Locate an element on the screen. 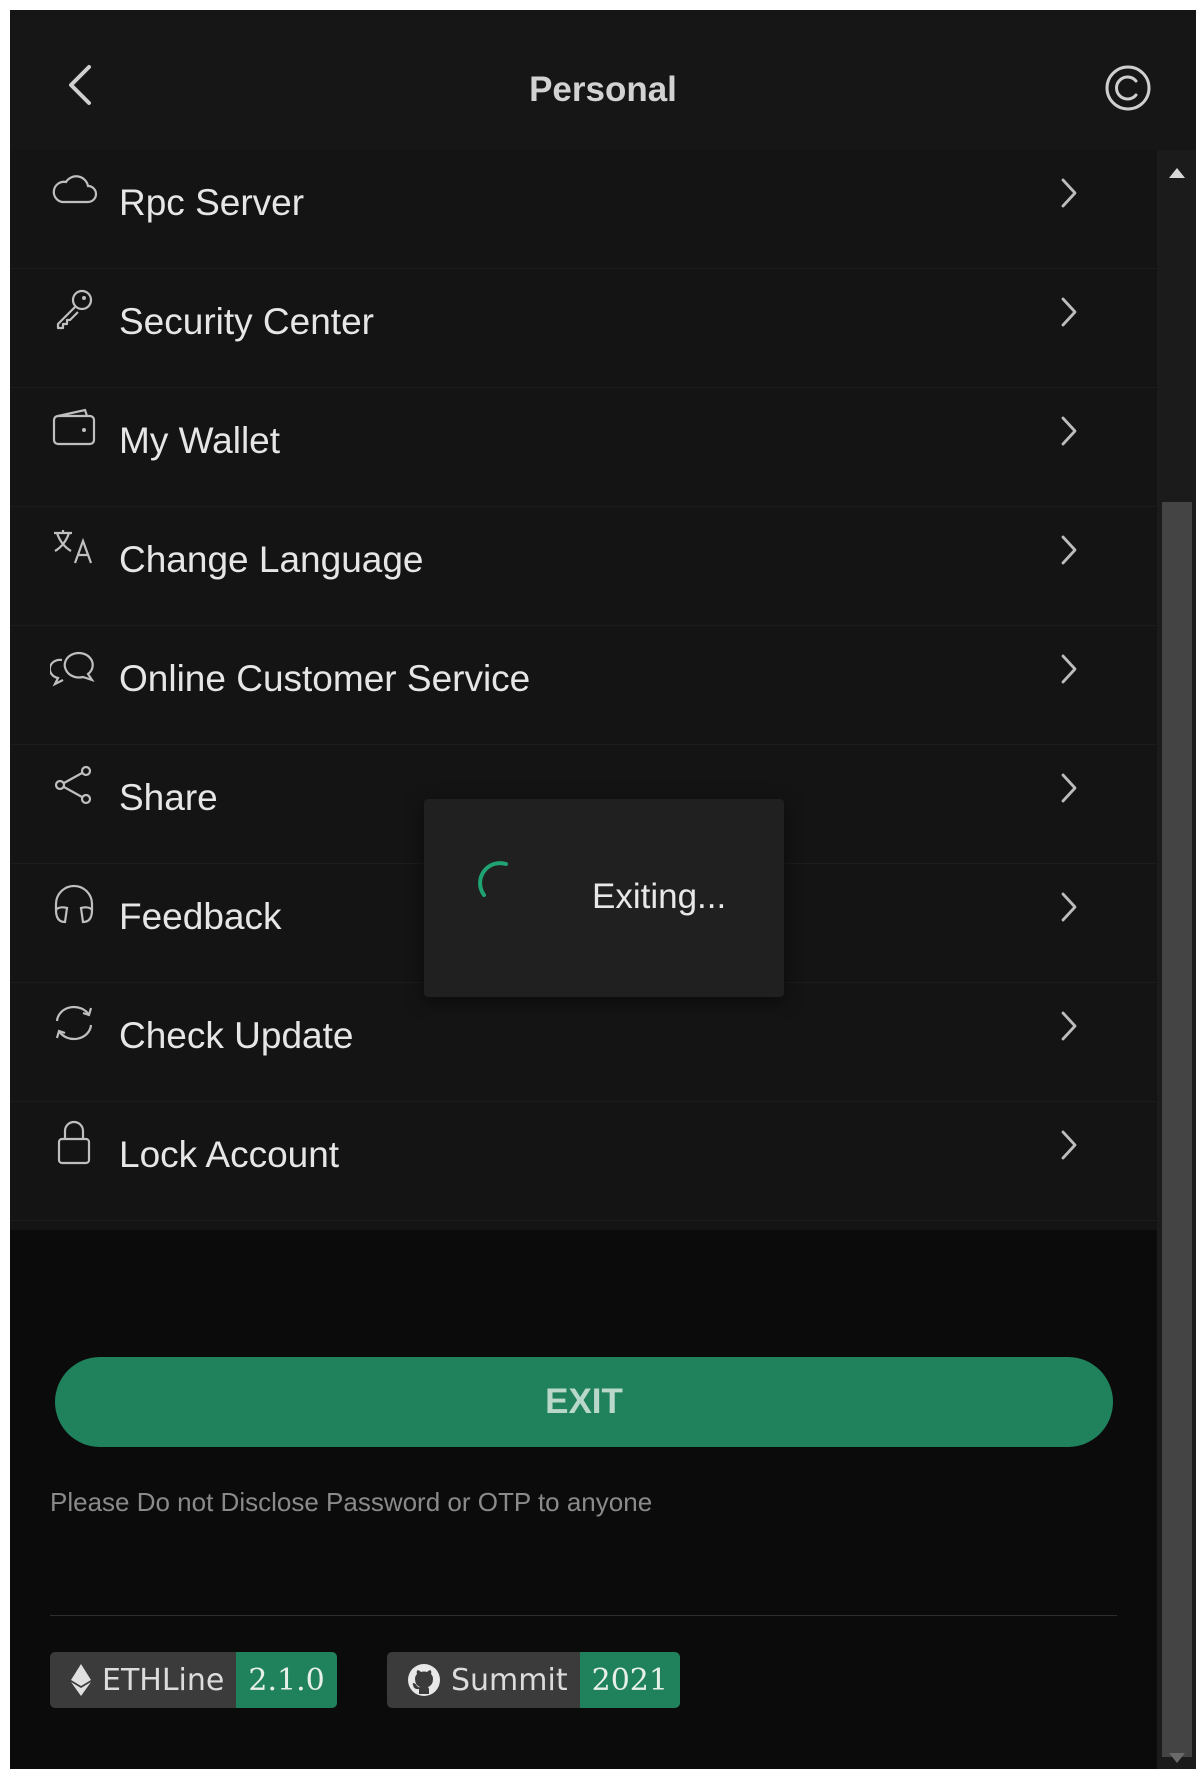 The height and width of the screenshot is (1769, 1196). exit-button: EXIT is located at coordinates (584, 1402).